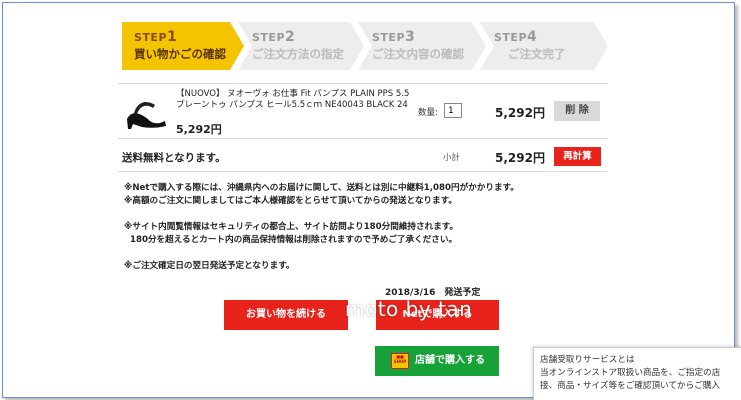 This screenshot has width=741, height=400. What do you see at coordinates (400, 361) in the screenshot?
I see `shop-icon: ■■ SHOP` at bounding box center [400, 361].